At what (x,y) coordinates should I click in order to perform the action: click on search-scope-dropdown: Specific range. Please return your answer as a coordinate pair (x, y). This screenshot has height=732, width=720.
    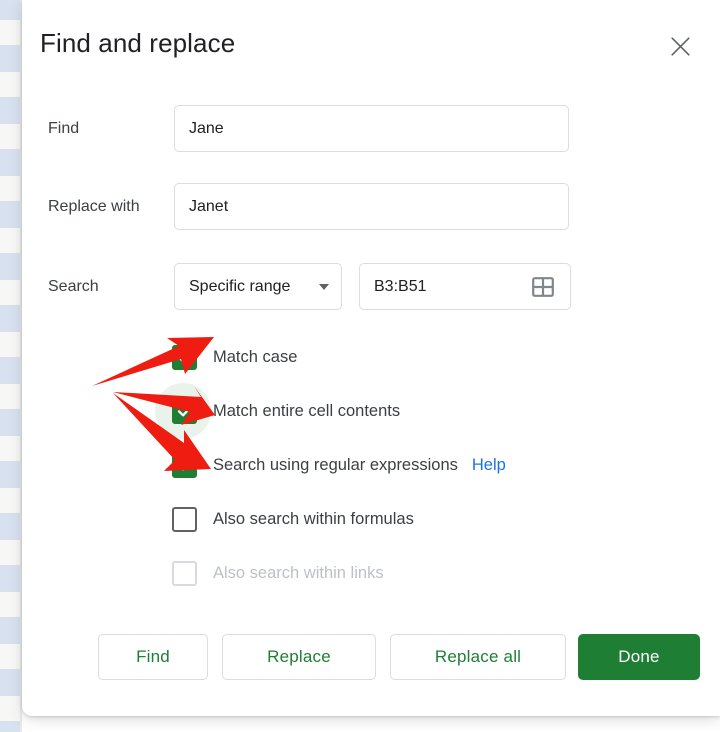
    Looking at the image, I should click on (258, 286).